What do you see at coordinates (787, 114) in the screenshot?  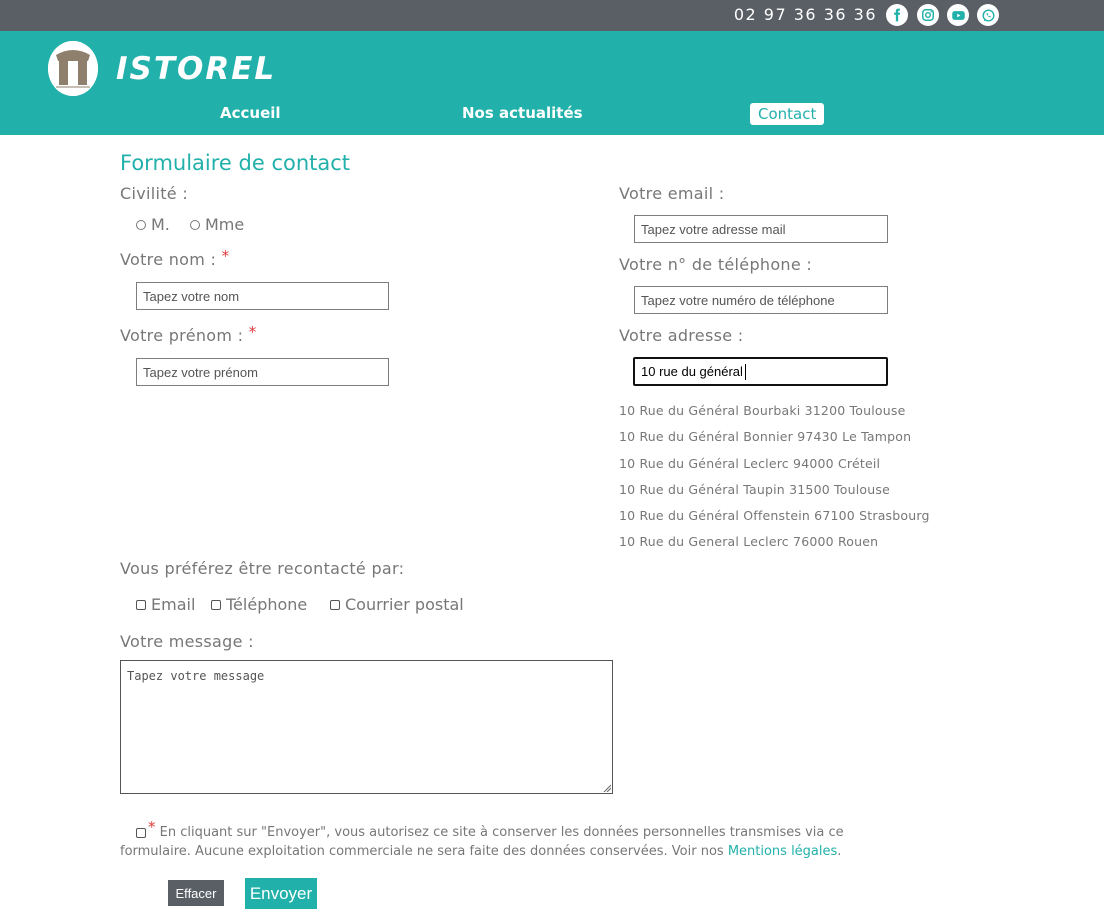 I see `nav-contact: Contact` at bounding box center [787, 114].